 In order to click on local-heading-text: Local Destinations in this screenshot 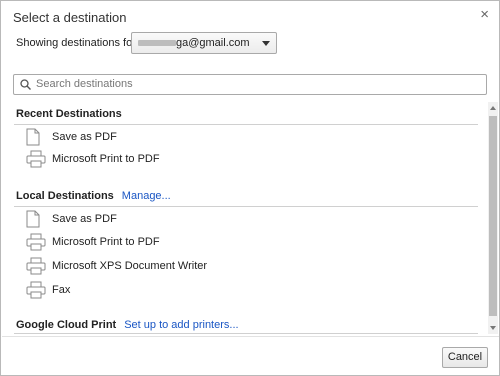, I will do `click(65, 196)`.